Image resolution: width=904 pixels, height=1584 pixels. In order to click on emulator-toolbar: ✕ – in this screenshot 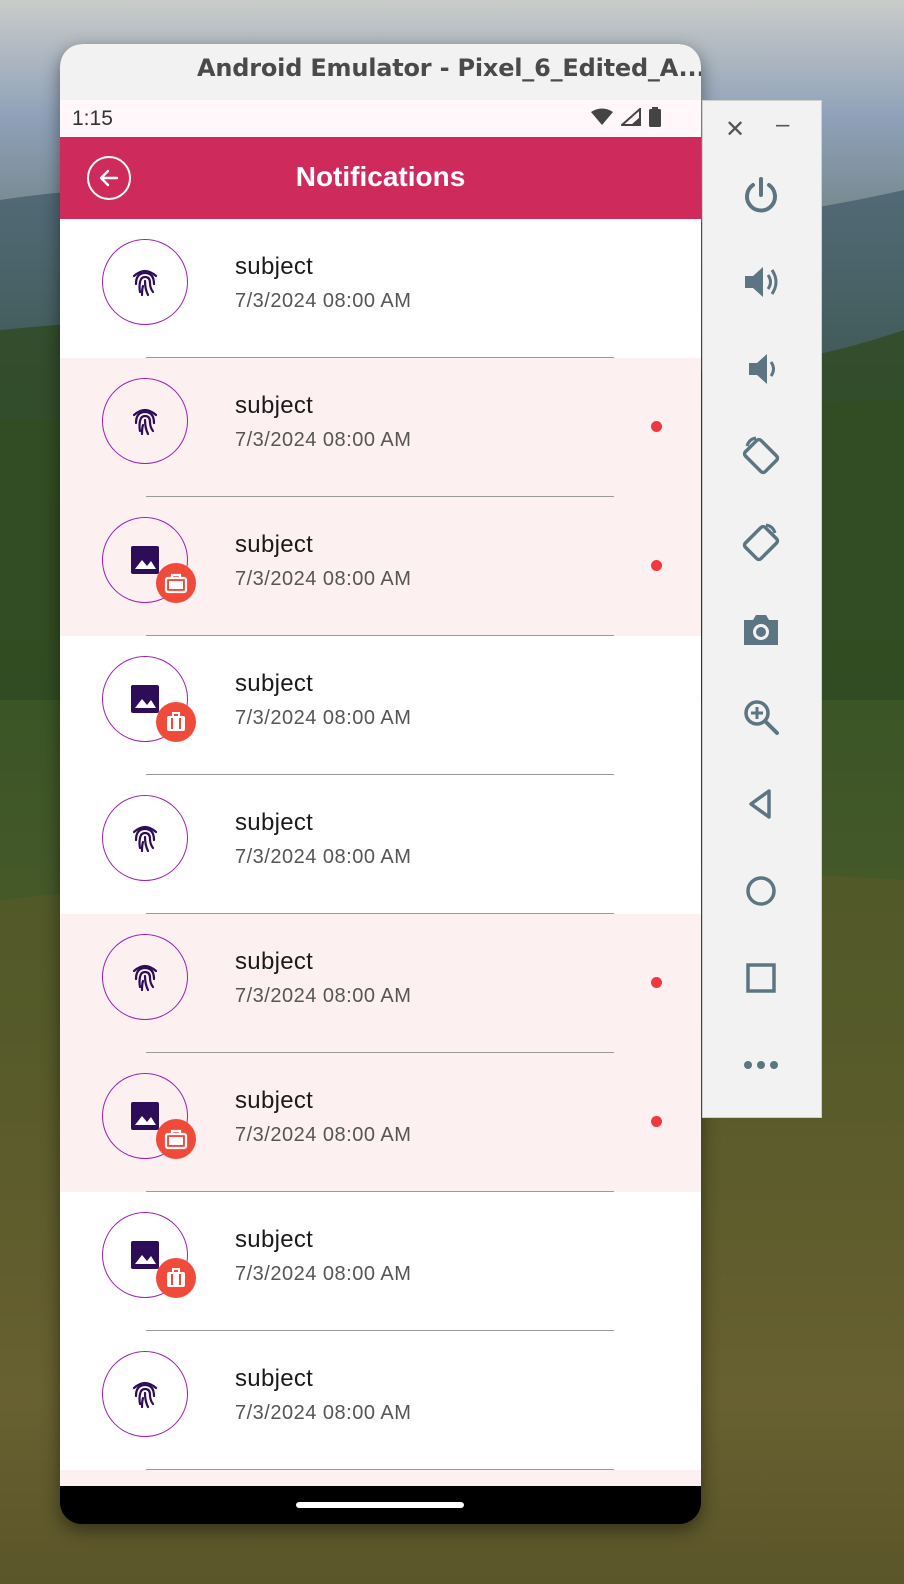, I will do `click(762, 609)`.